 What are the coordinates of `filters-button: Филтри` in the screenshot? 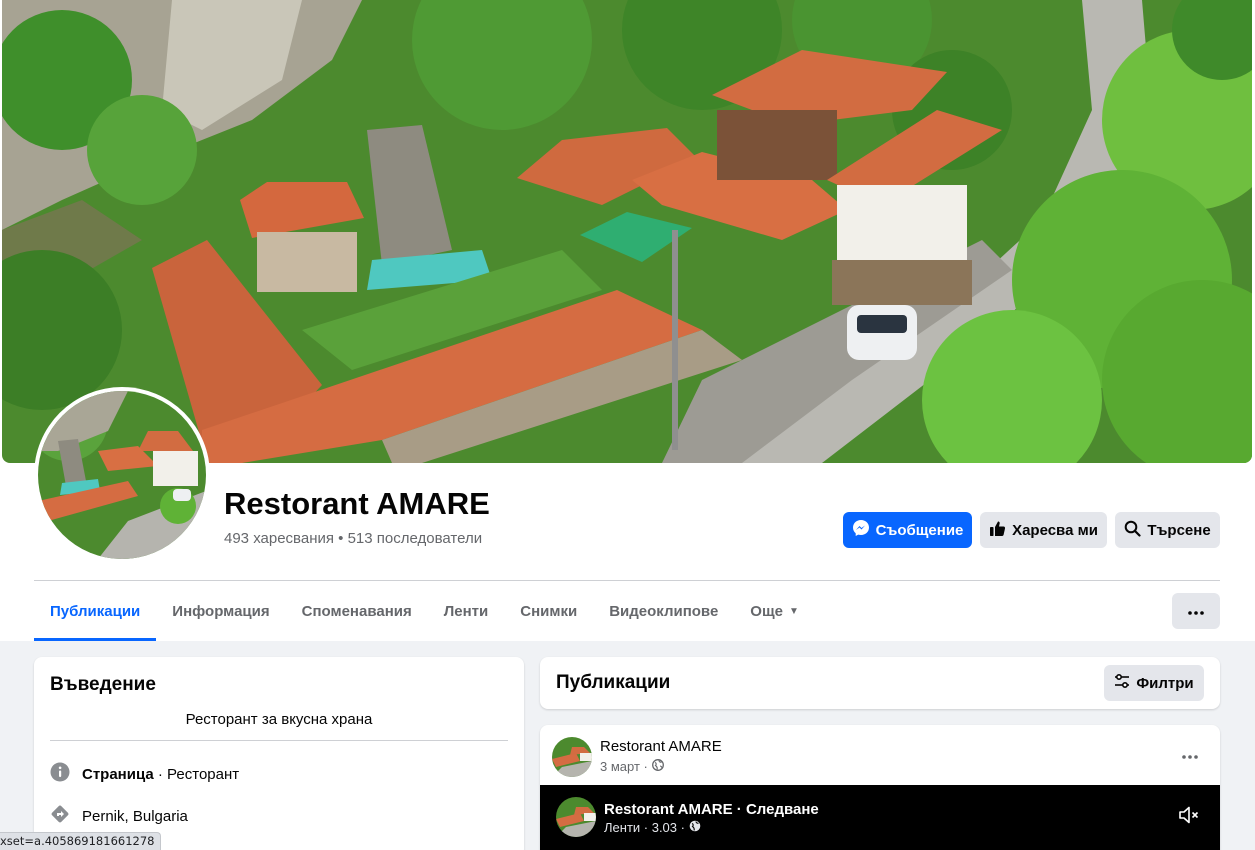 It's located at (1154, 683).